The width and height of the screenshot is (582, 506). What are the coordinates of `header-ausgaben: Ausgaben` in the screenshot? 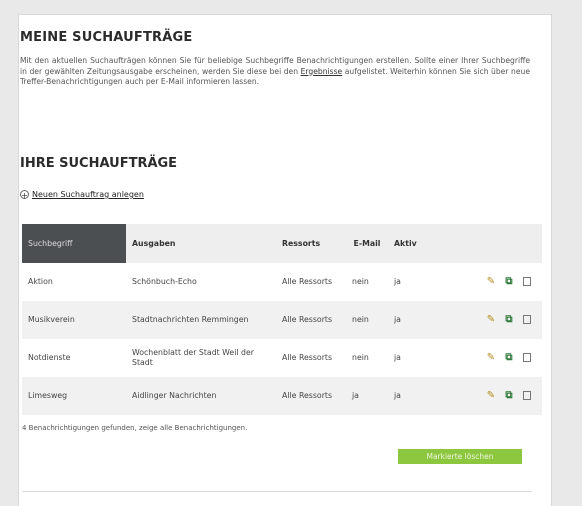 It's located at (201, 243).